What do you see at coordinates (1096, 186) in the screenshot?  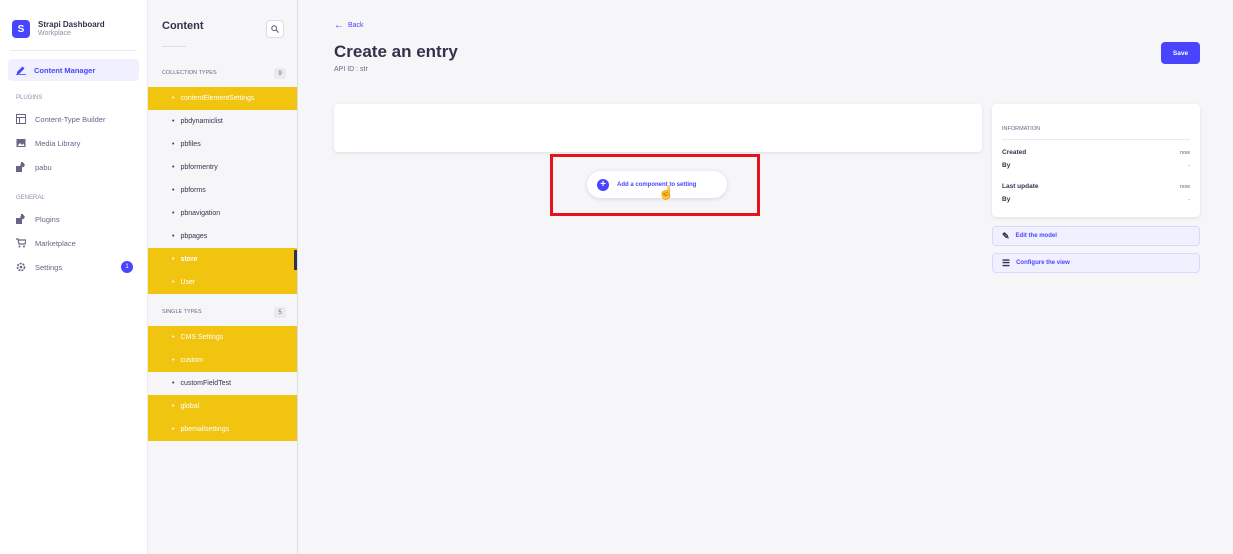 I see `info-updated-row: Last update now` at bounding box center [1096, 186].